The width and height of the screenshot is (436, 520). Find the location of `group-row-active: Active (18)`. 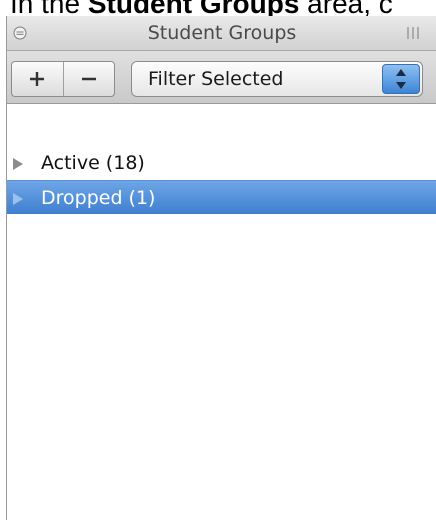

group-row-active: Active (18) is located at coordinates (221, 163).